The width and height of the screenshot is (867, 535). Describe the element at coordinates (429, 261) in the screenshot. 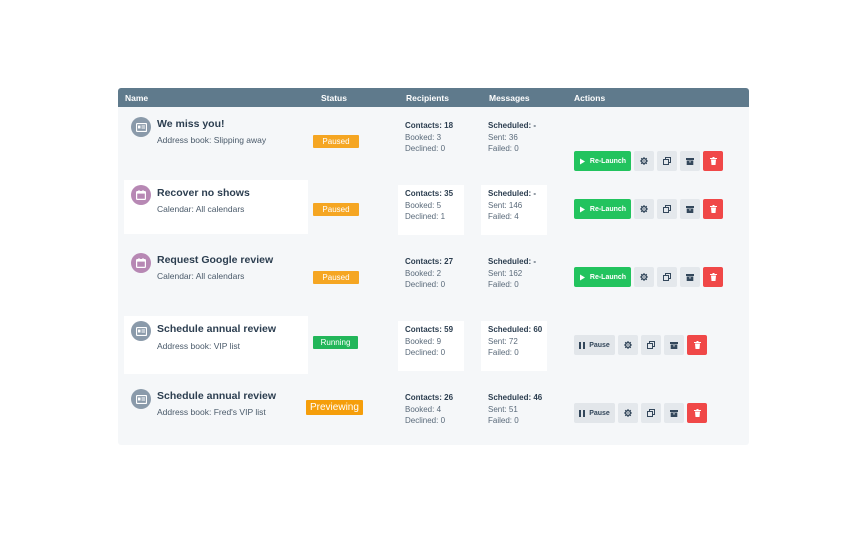

I see `contacts-count: Contacts: 27` at that location.